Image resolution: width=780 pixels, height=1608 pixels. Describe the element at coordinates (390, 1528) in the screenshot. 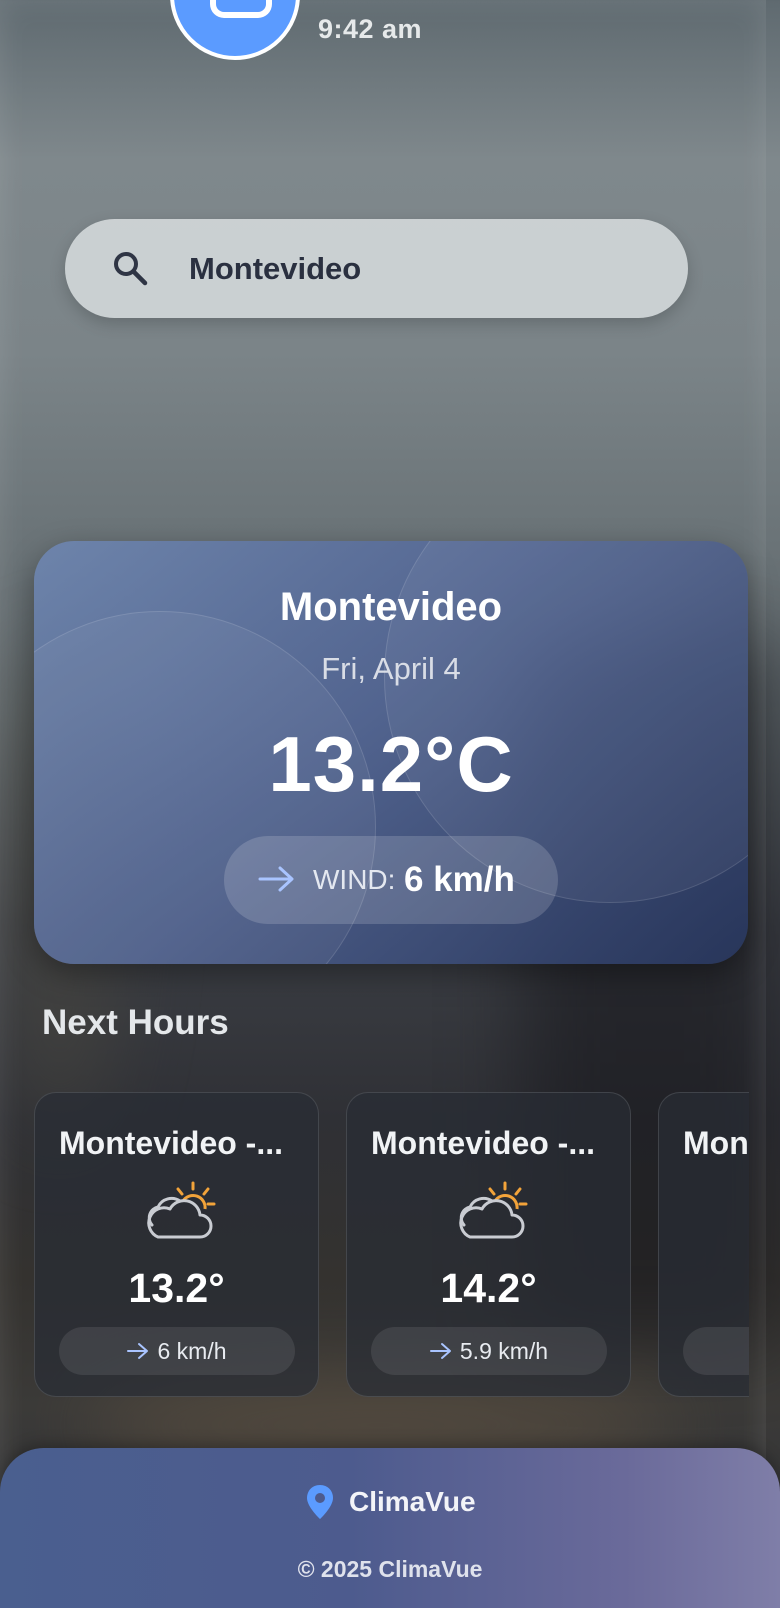

I see `footer: ClimaVue © 2025 ClimaVue` at that location.